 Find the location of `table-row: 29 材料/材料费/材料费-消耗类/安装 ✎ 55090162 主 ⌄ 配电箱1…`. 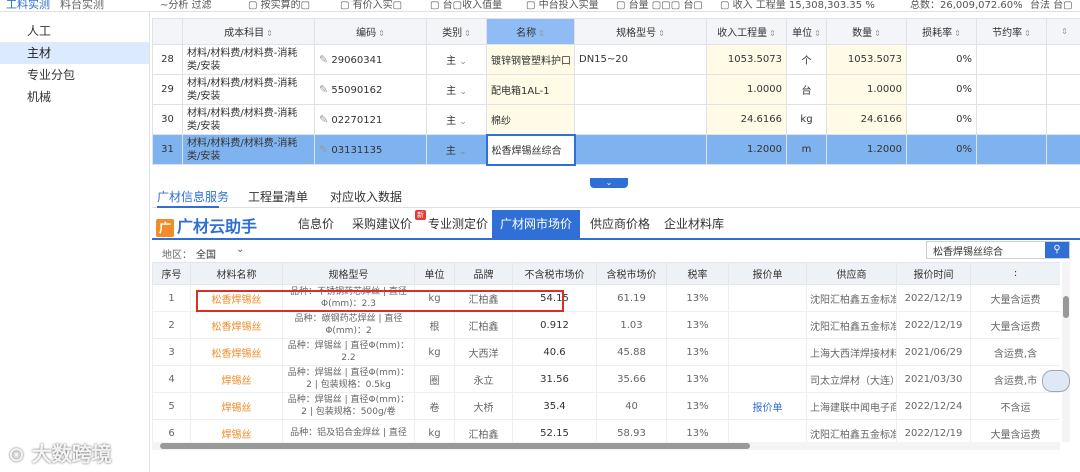

table-row: 29 材料/材料费/材料费-消耗类/安装 ✎ 55090162 主 ⌄ 配电箱1… is located at coordinates (616, 89).